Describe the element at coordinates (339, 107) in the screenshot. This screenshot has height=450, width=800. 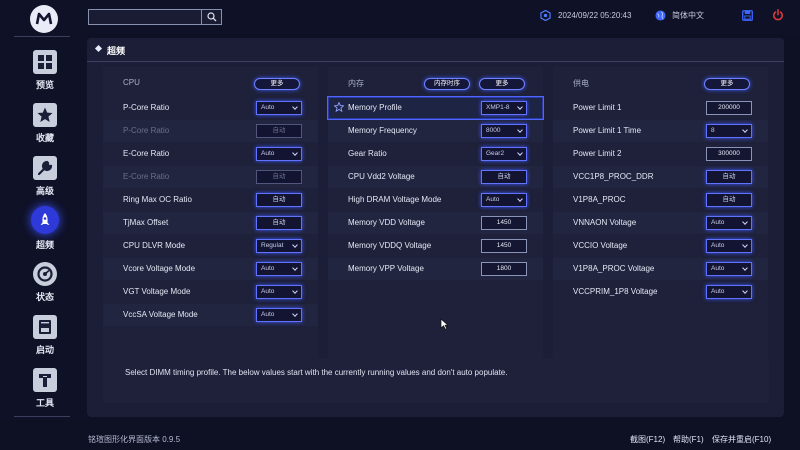
I see `favorite-star-icon` at that location.